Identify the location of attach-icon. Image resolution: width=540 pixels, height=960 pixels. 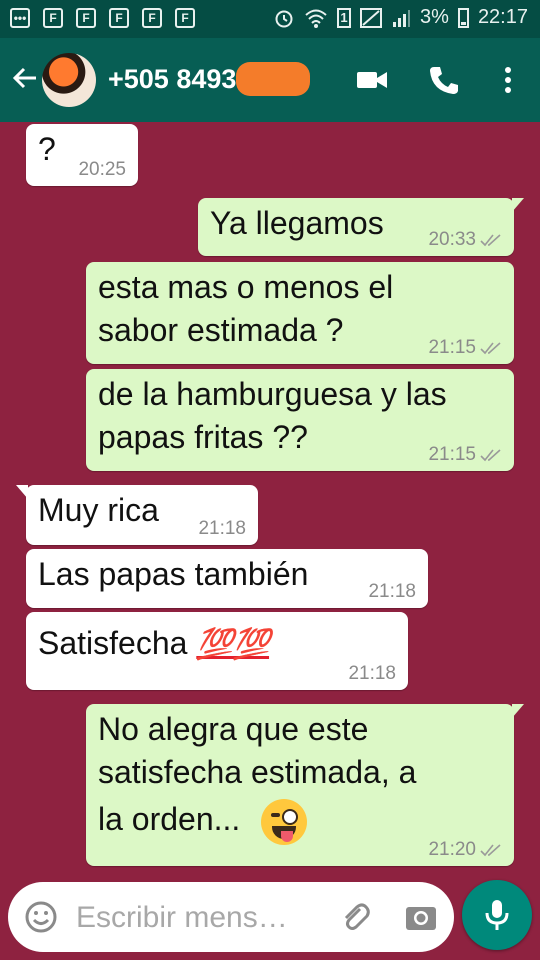
(355, 917).